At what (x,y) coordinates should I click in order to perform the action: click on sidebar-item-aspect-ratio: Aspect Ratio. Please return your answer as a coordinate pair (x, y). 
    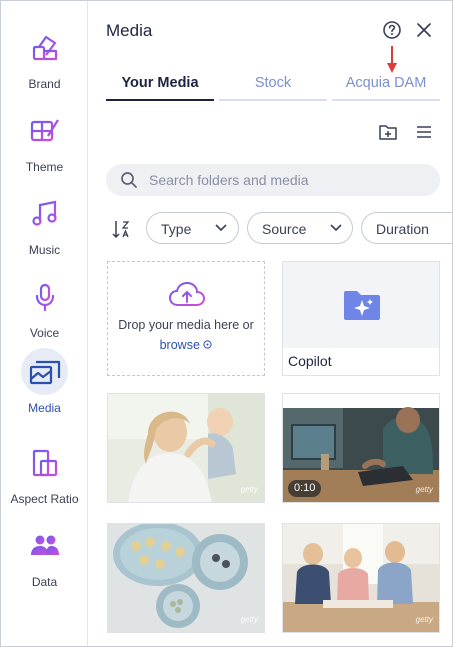
    Looking at the image, I should click on (44, 479).